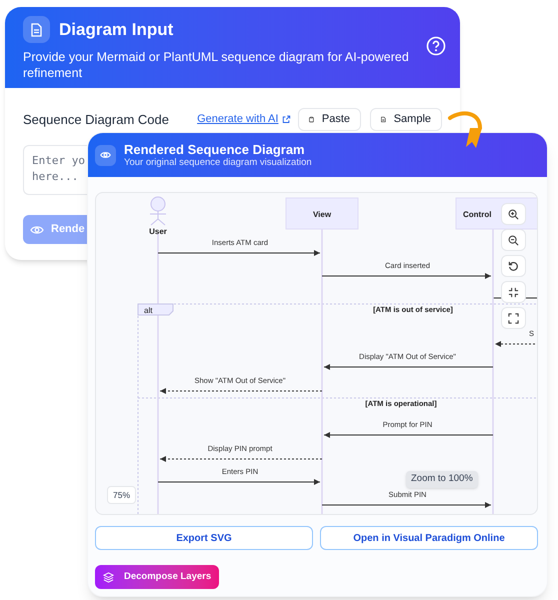 This screenshot has height=600, width=558. What do you see at coordinates (116, 29) in the screenshot?
I see `panel-title: Diagram Input` at bounding box center [116, 29].